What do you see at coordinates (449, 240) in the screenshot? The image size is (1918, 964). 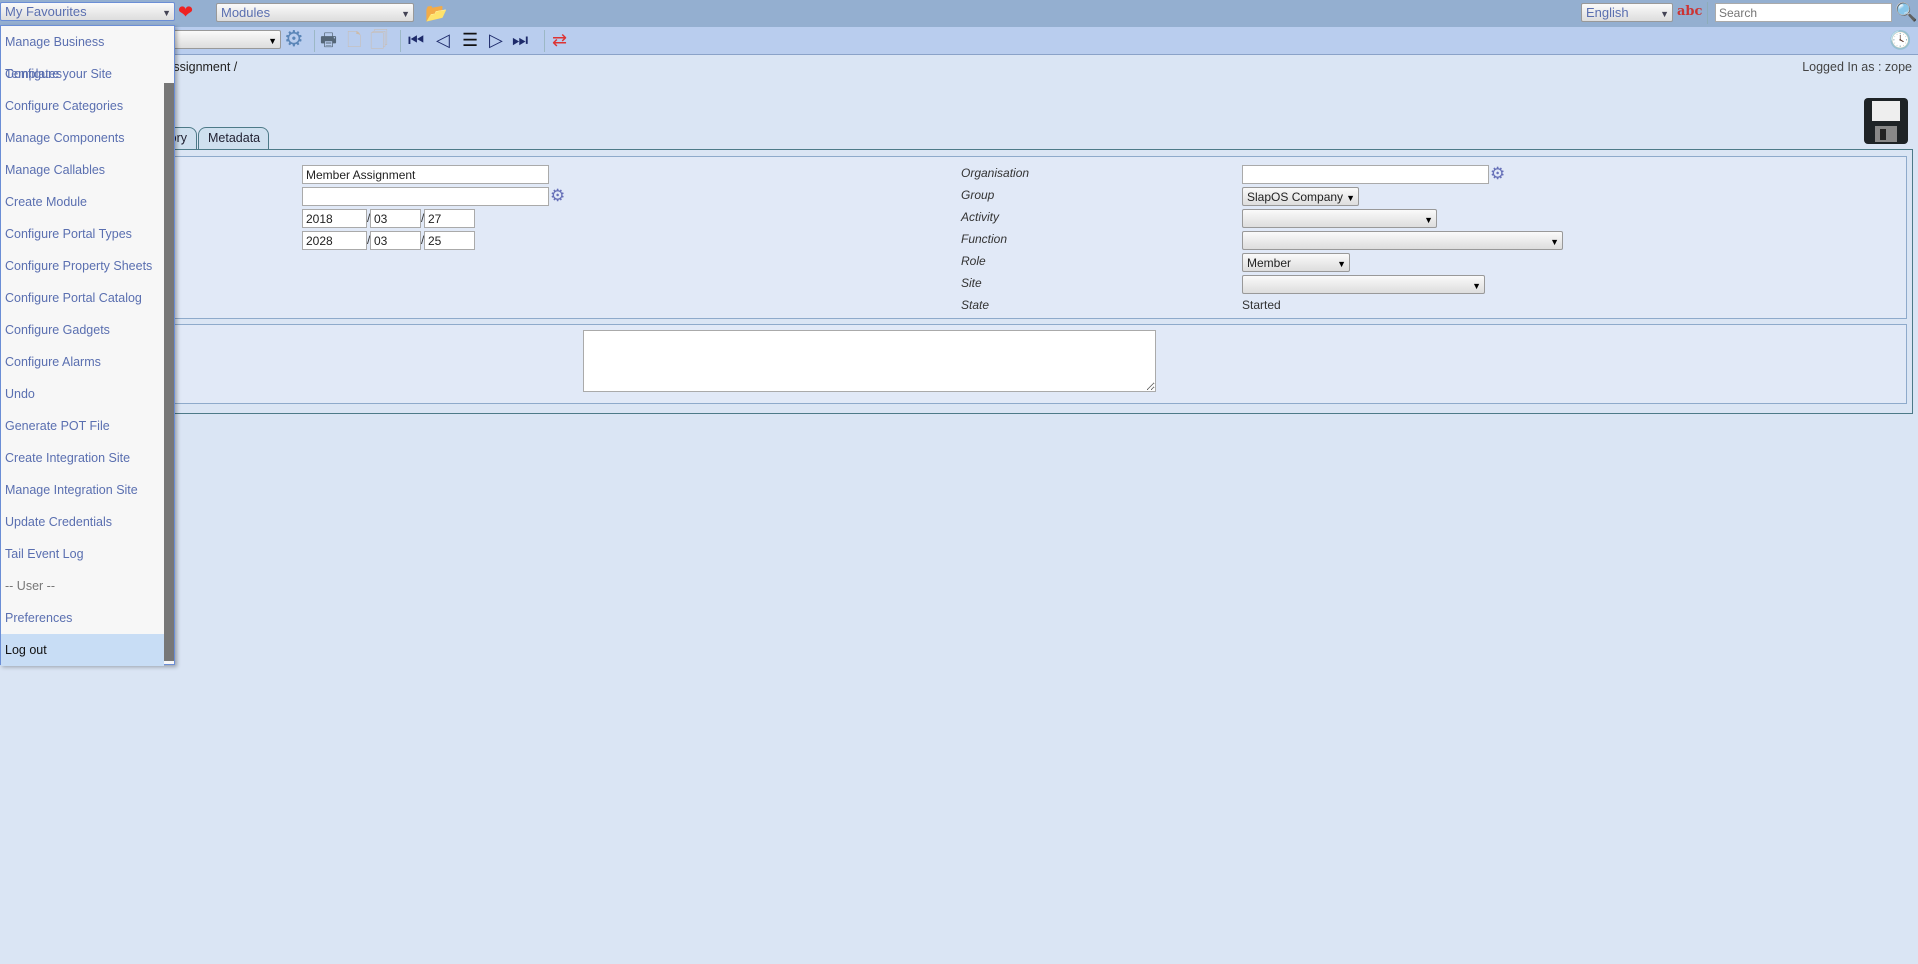 I see `stop-day-input` at bounding box center [449, 240].